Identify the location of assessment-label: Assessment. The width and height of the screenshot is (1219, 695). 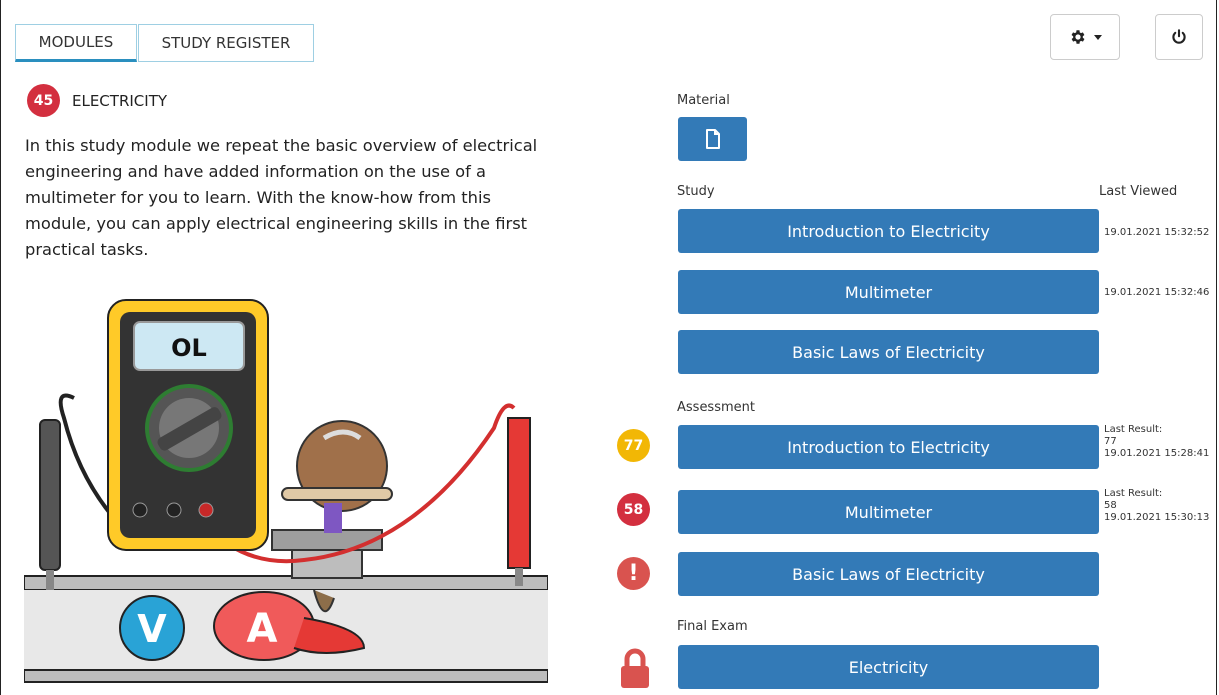
(716, 407).